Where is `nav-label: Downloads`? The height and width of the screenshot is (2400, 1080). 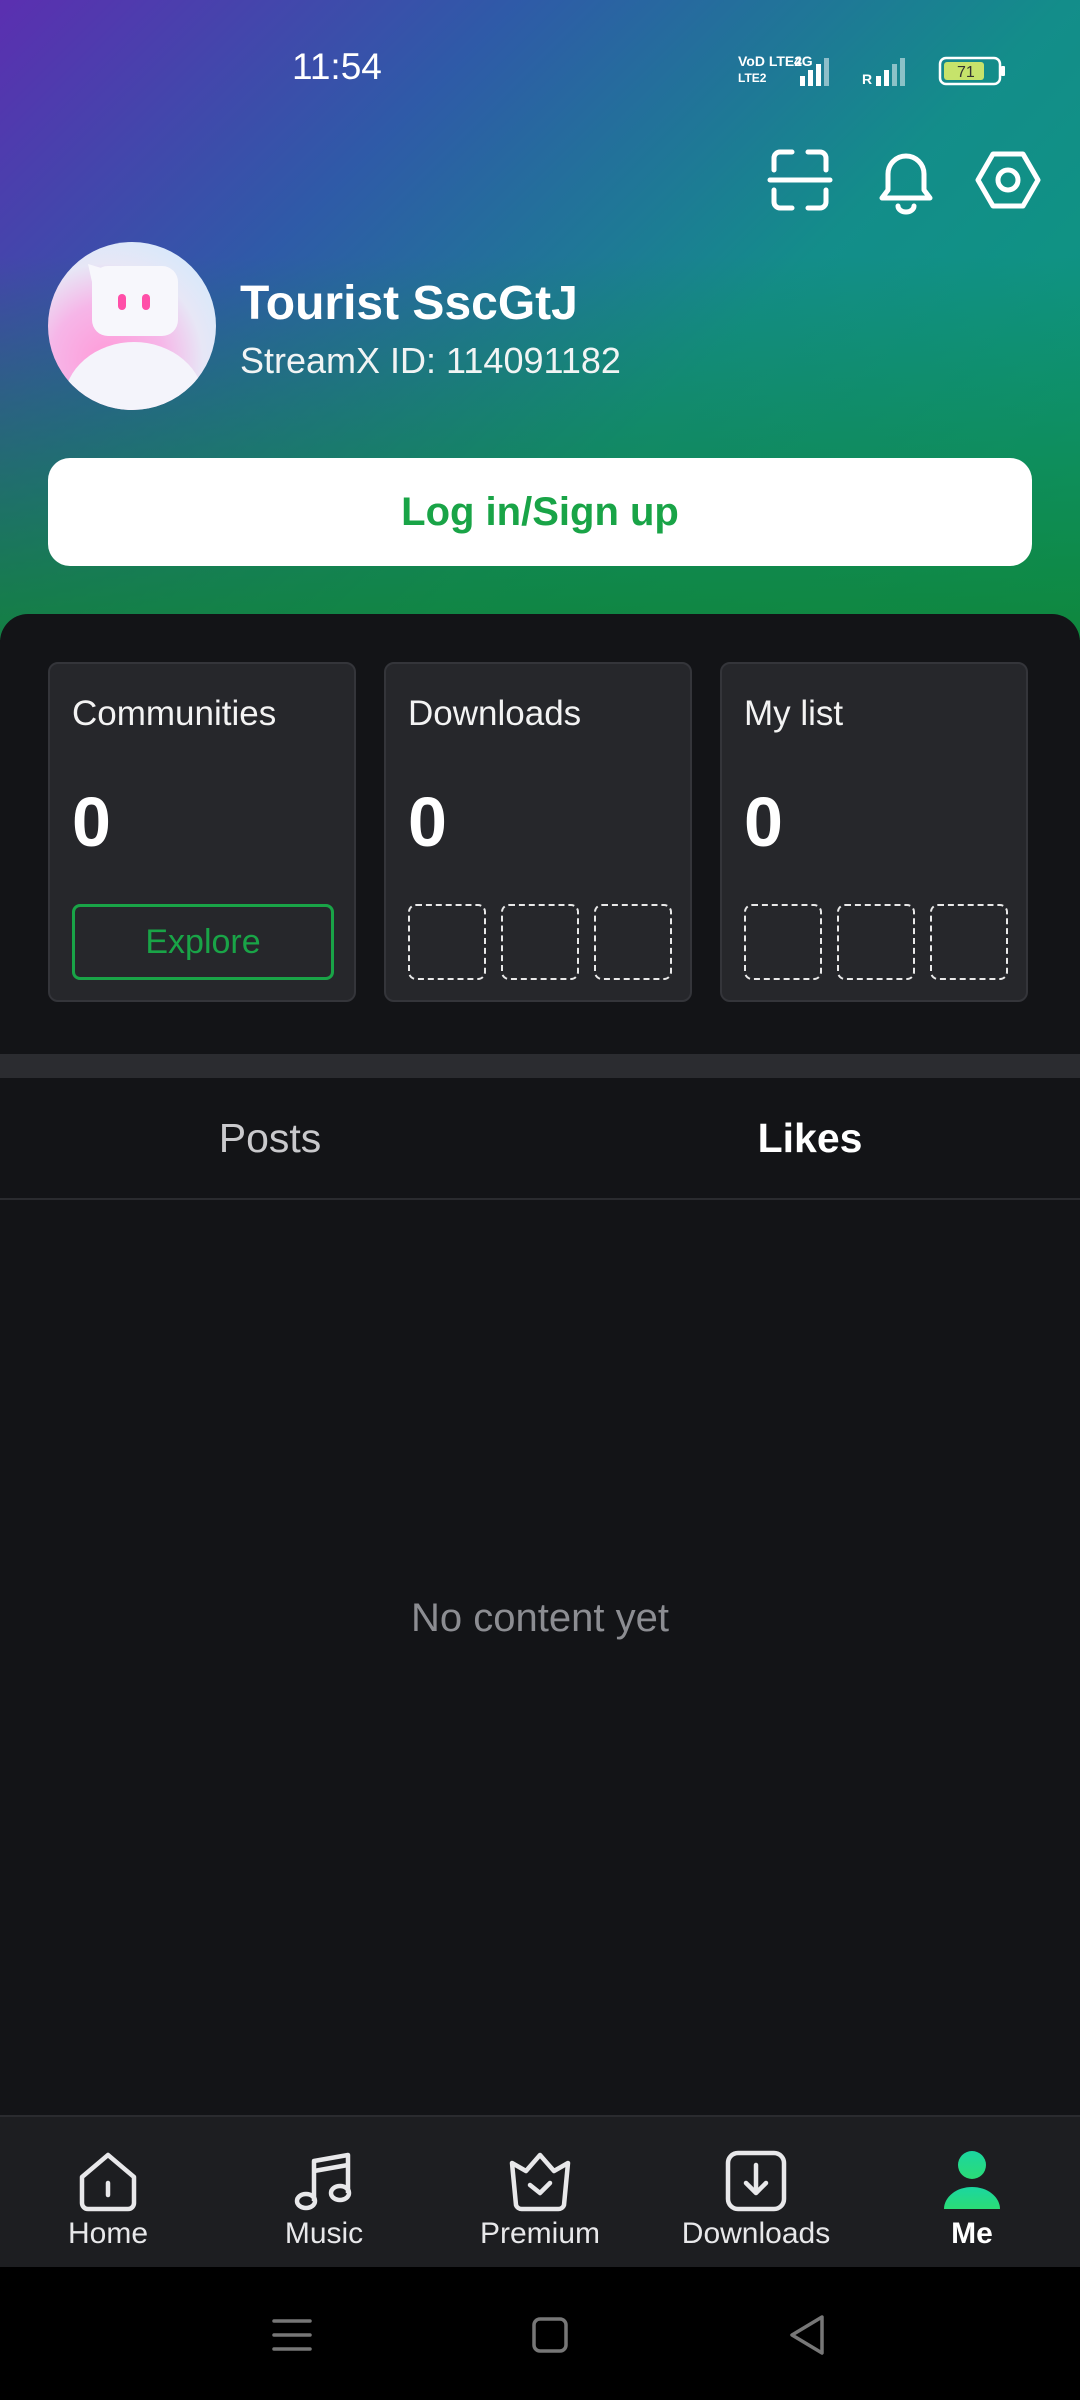 nav-label: Downloads is located at coordinates (756, 2233).